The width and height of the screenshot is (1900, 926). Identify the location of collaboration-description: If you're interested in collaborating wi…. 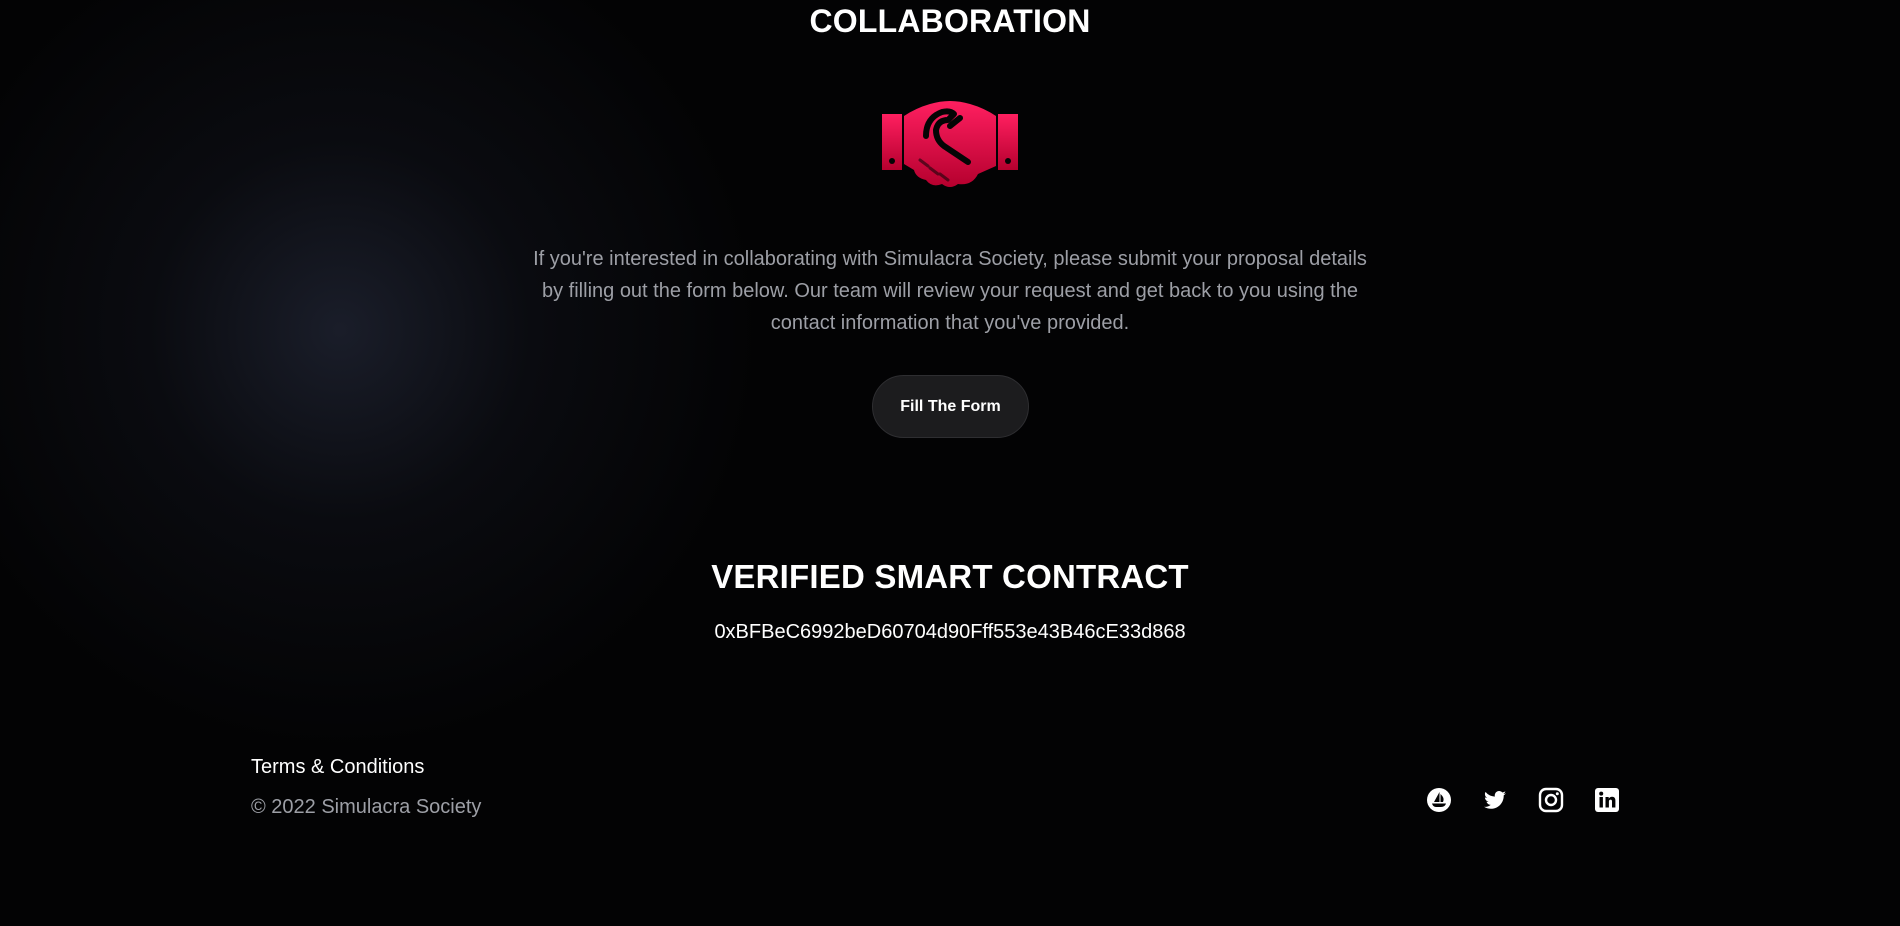
(950, 291).